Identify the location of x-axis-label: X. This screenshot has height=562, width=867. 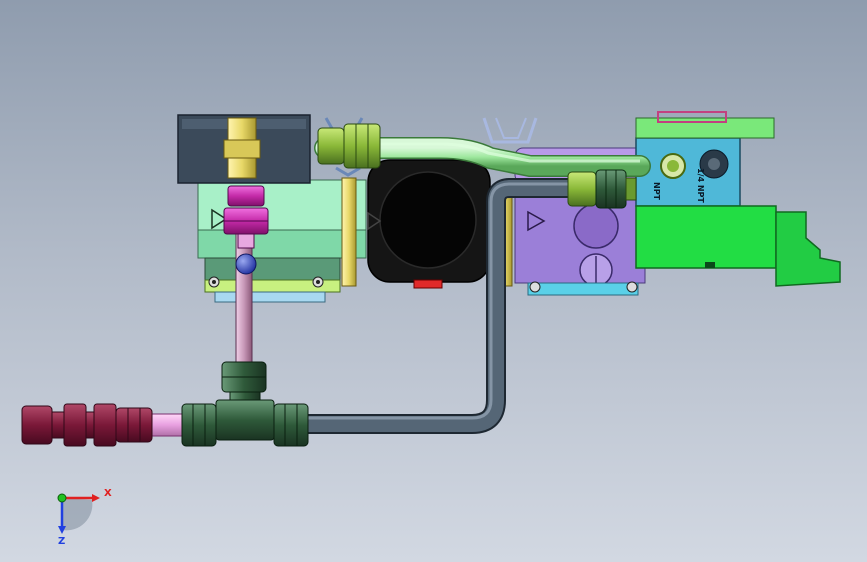
(108, 493).